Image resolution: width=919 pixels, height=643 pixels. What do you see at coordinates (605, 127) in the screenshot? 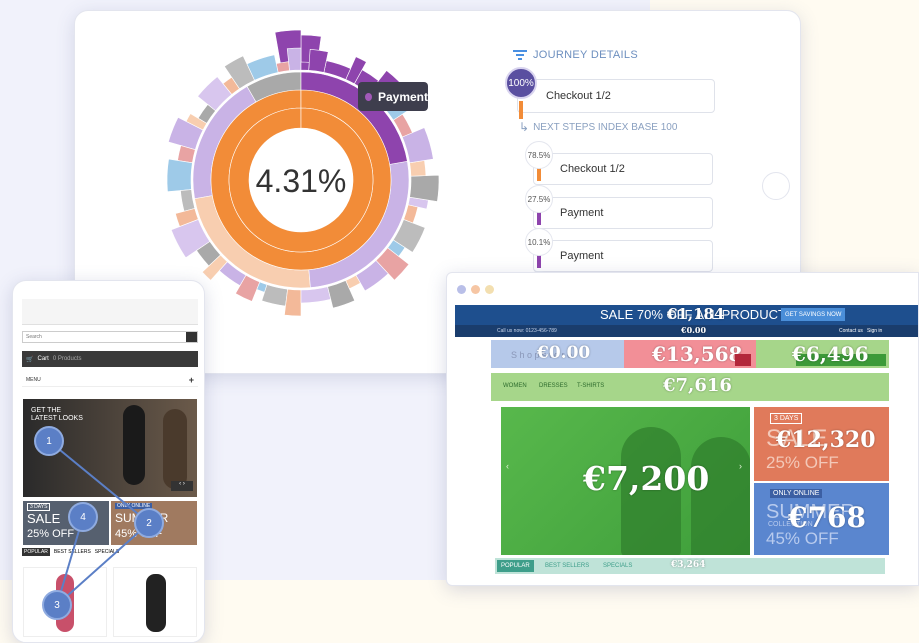
I see `next-steps-title: NEXT STEPS INDEX BASE 100` at bounding box center [605, 127].